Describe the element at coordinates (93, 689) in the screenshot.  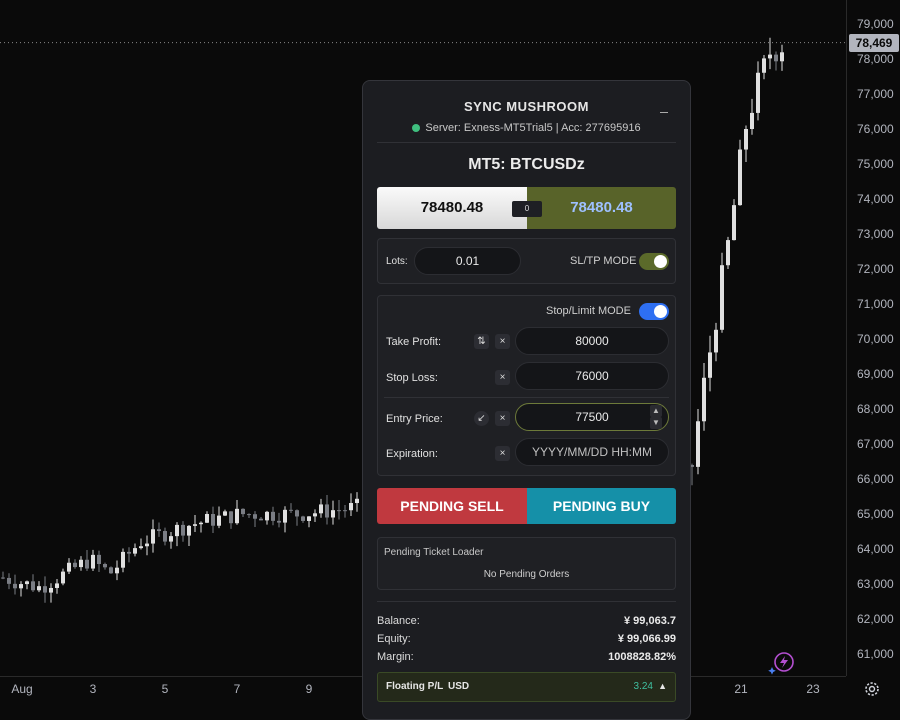
I see `time-tick: 3` at that location.